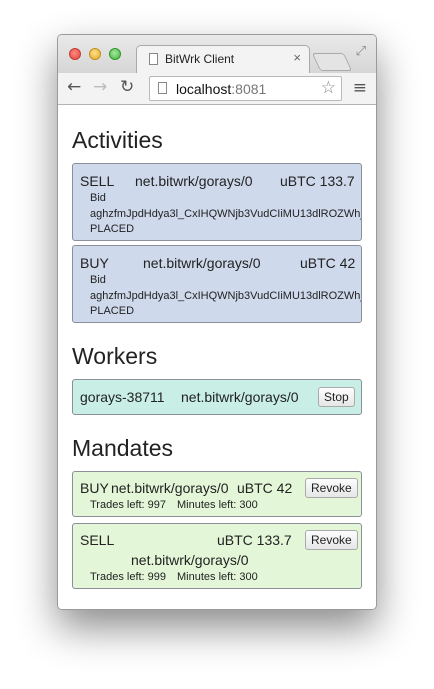  Describe the element at coordinates (97, 181) in the screenshot. I see `activity-type: SELL` at that location.